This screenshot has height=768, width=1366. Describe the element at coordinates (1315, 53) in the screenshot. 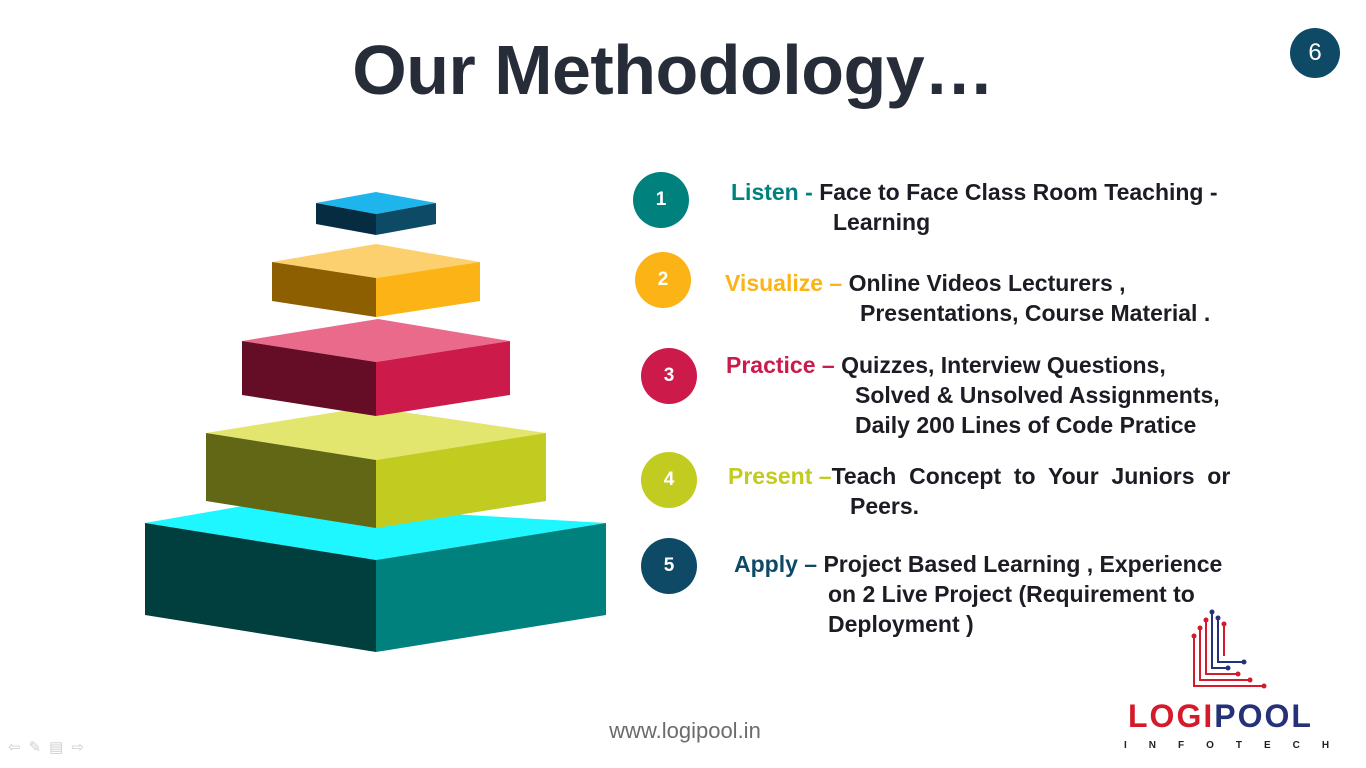

I see `page-number-badge: 6` at that location.